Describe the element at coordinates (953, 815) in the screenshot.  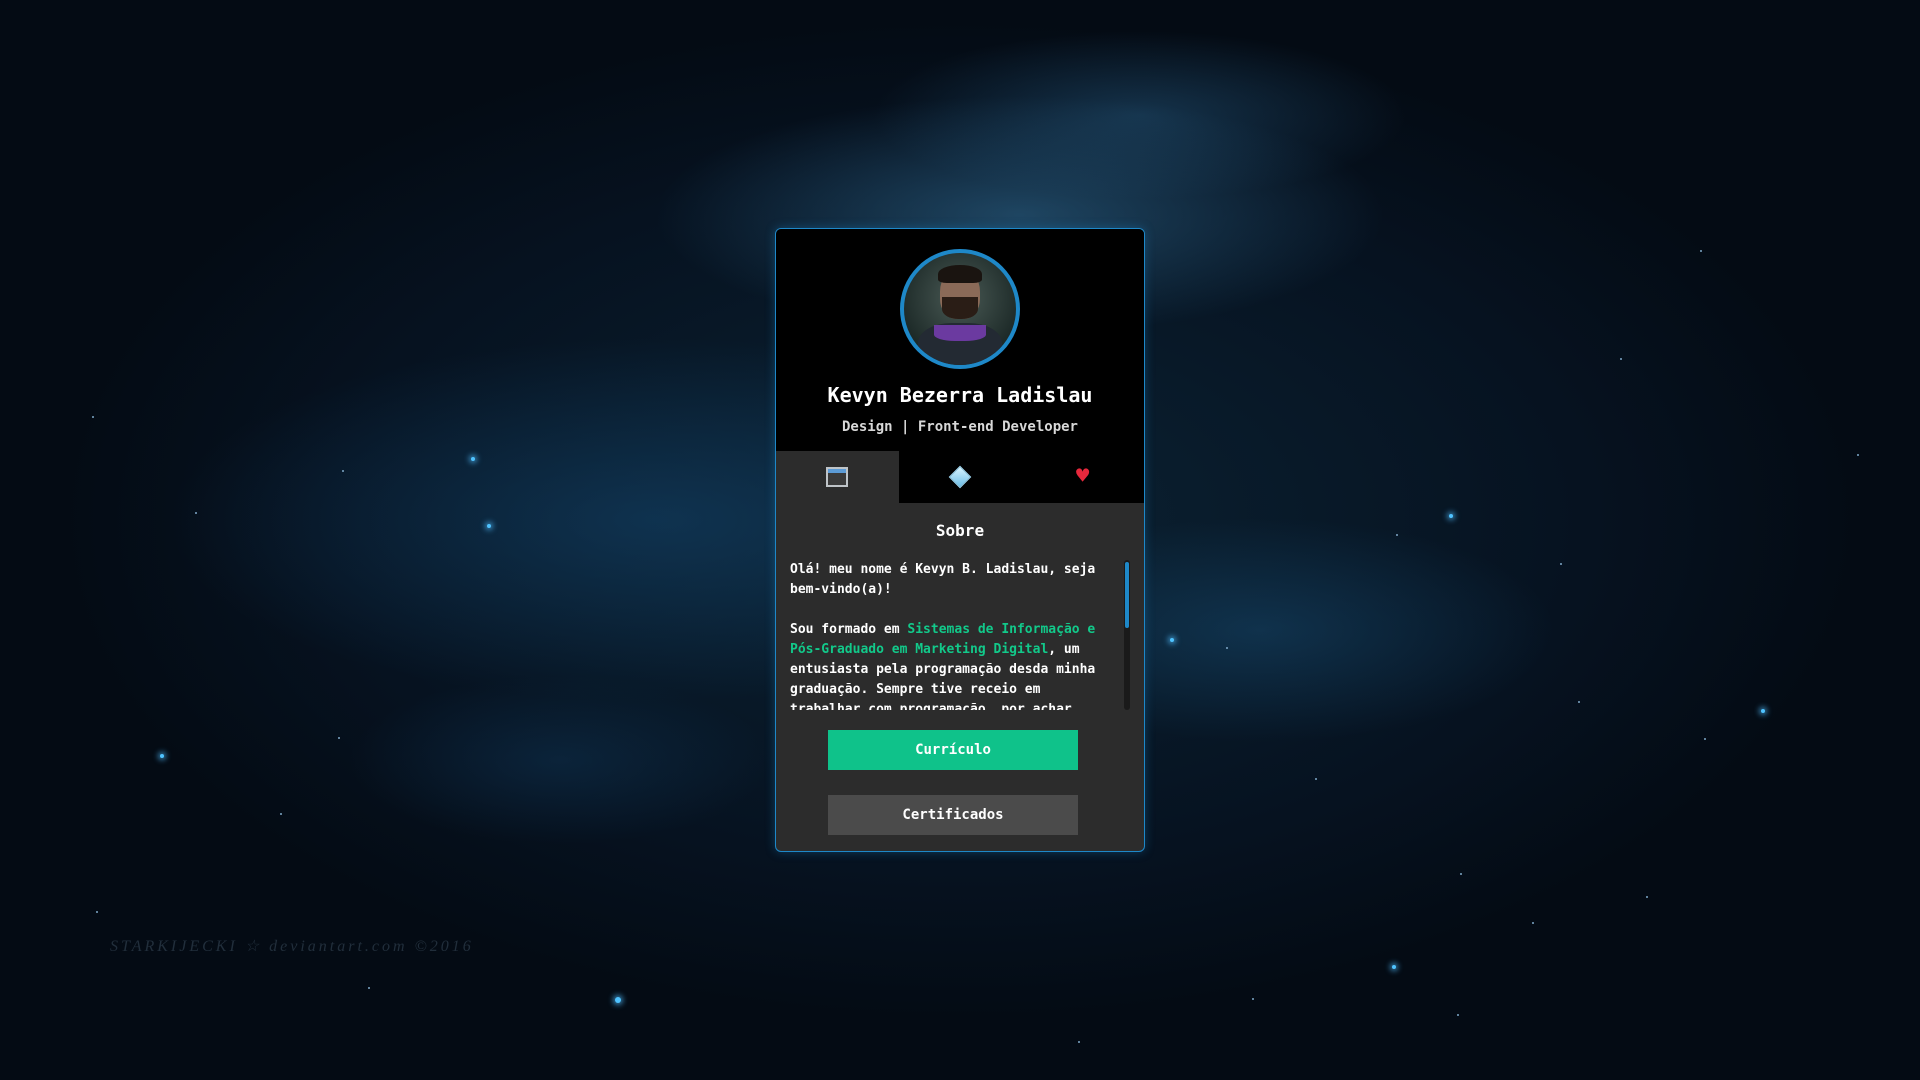
I see `certificados-button: Certificados` at that location.